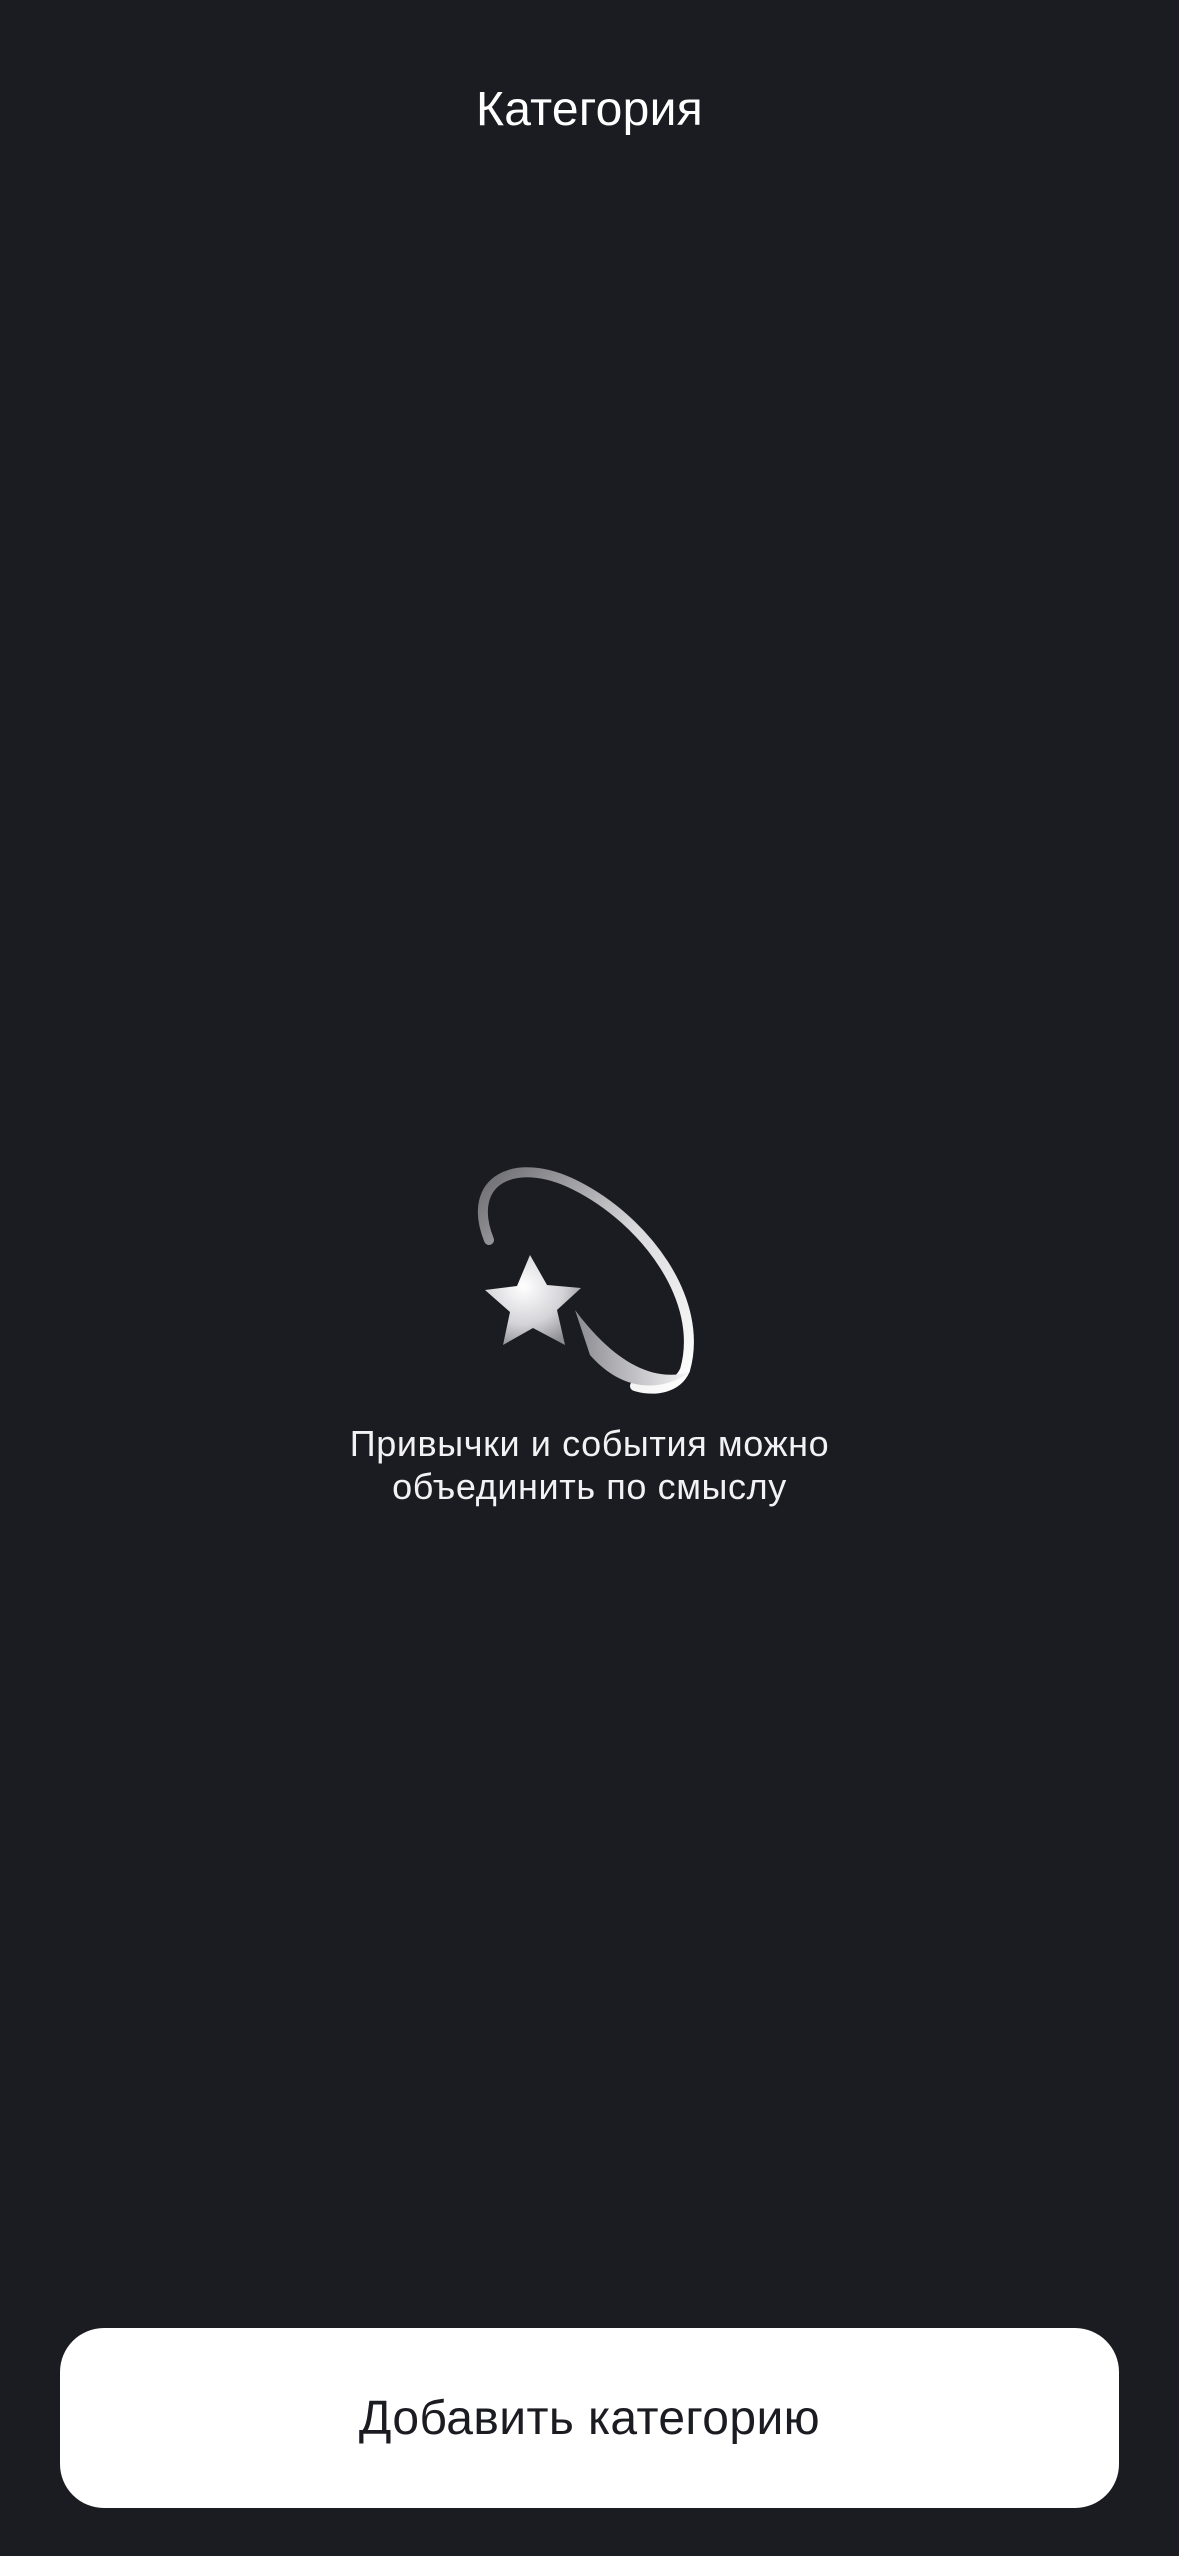  I want to click on add-category-button: Добавить категорию, so click(589, 2418).